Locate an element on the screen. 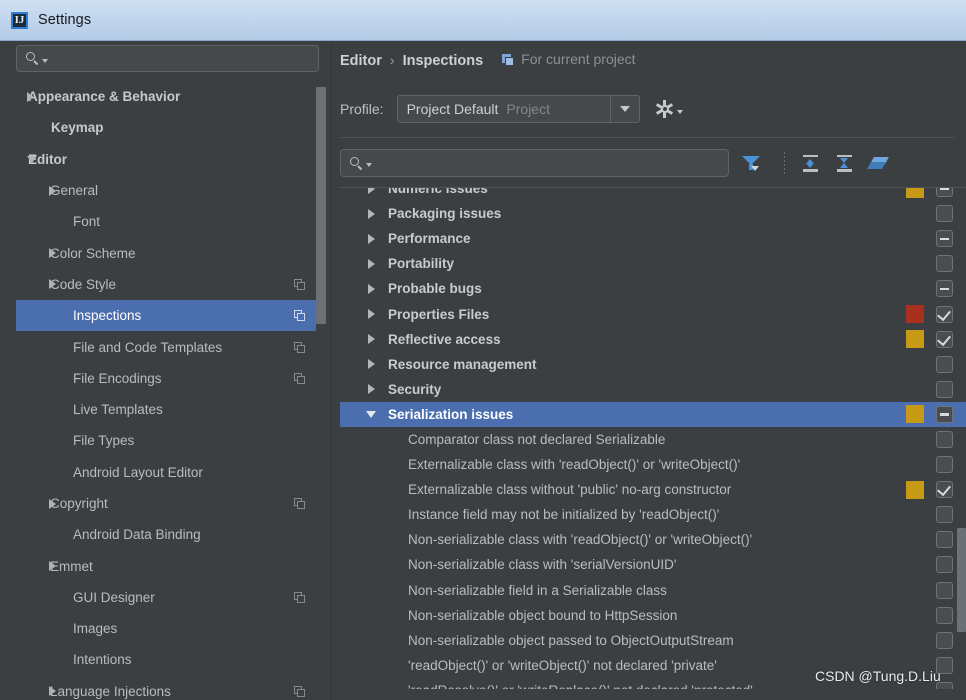 The height and width of the screenshot is (700, 966). profile-select: Project Default Project is located at coordinates (518, 109).